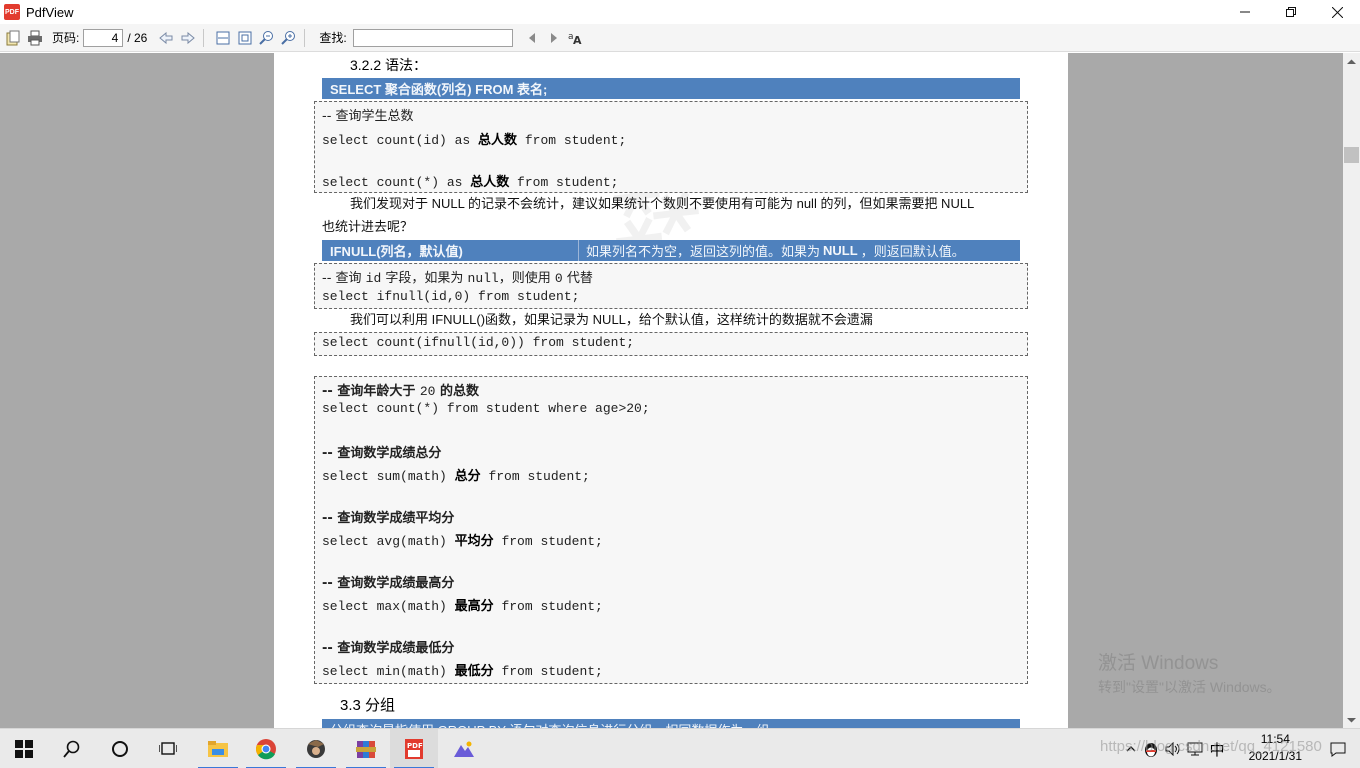 The height and width of the screenshot is (768, 1360). I want to click on pdf-app-icon: PDF, so click(12, 12).